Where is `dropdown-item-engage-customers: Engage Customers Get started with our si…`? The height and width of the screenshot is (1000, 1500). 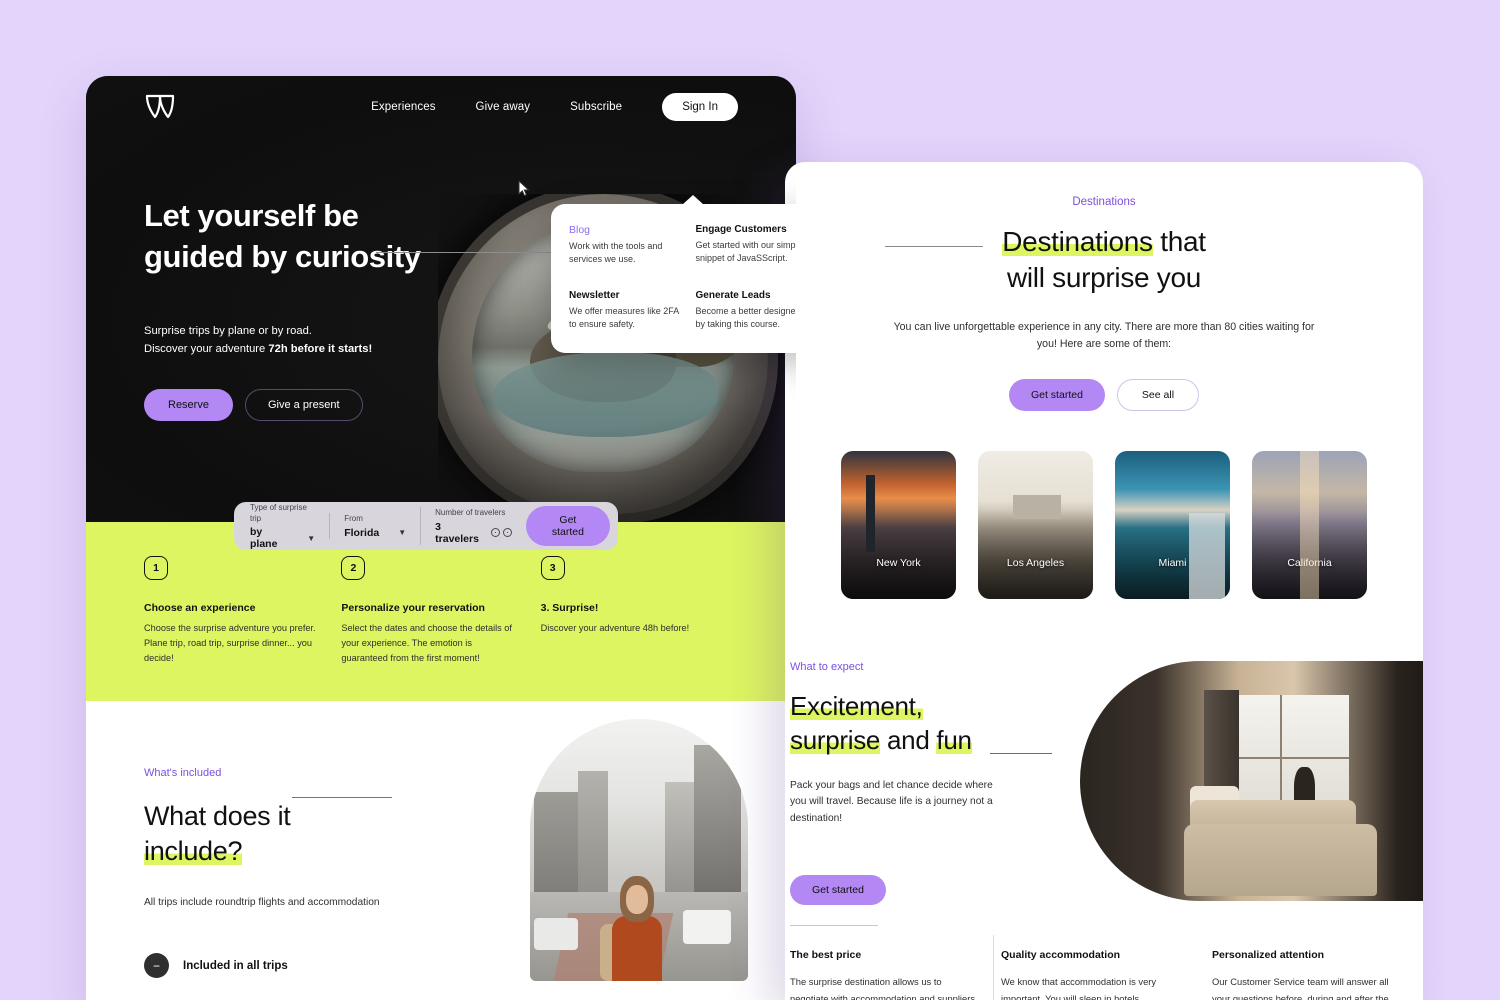
dropdown-item-engage-customers: Engage Customers Get started with our si… is located at coordinates (746, 245).